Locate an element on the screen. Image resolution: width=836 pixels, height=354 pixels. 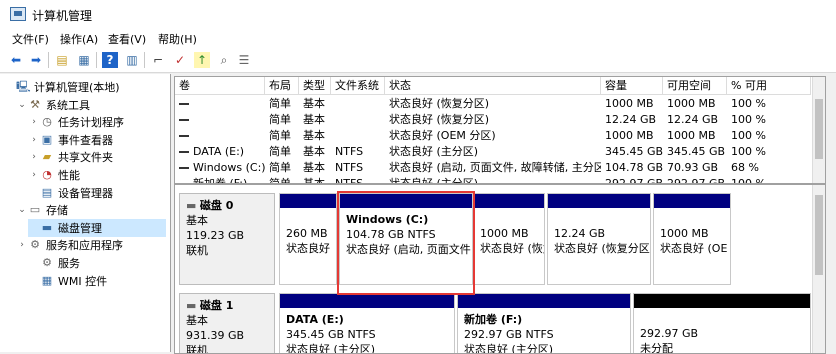
tree-item: 🖳 计算机管理(本地) is located at coordinates (85, 87).